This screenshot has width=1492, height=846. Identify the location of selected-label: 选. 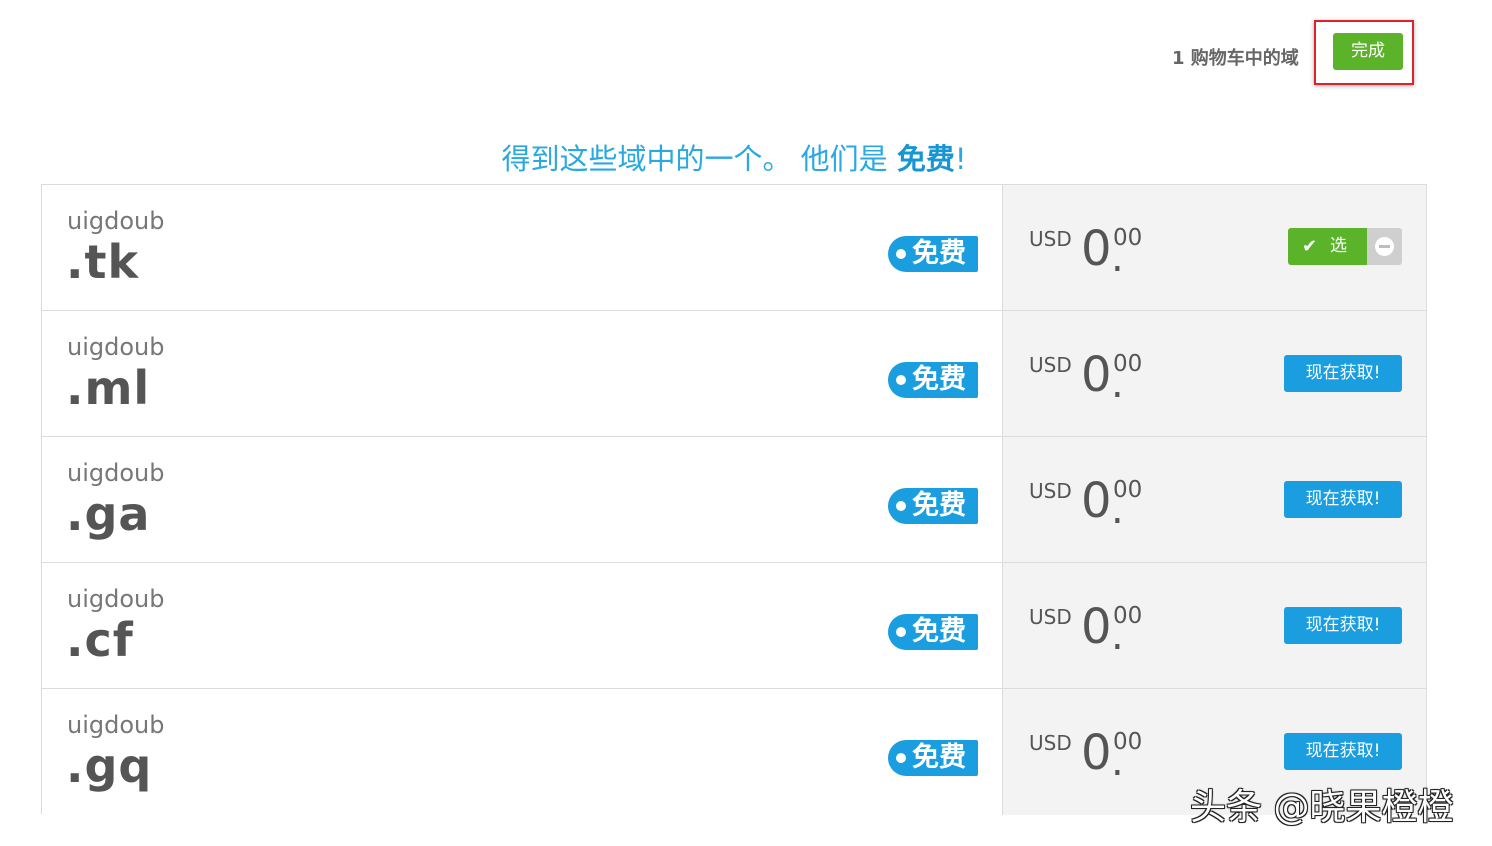
(1338, 246).